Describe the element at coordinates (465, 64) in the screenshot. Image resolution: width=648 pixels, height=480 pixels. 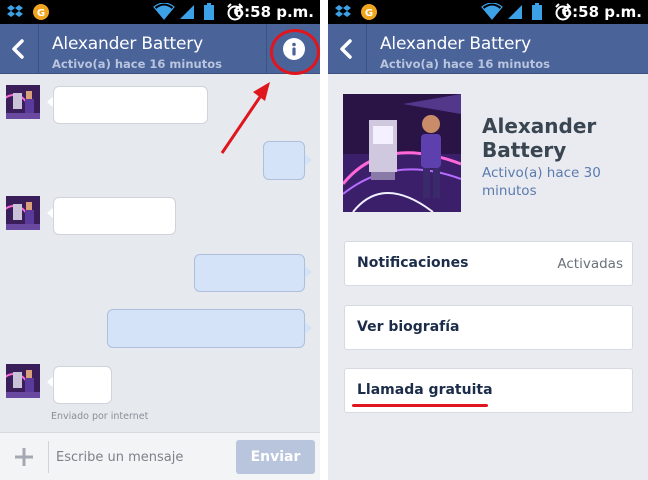
I see `contact-last-active: Activo(a) hace 16 minutos` at that location.